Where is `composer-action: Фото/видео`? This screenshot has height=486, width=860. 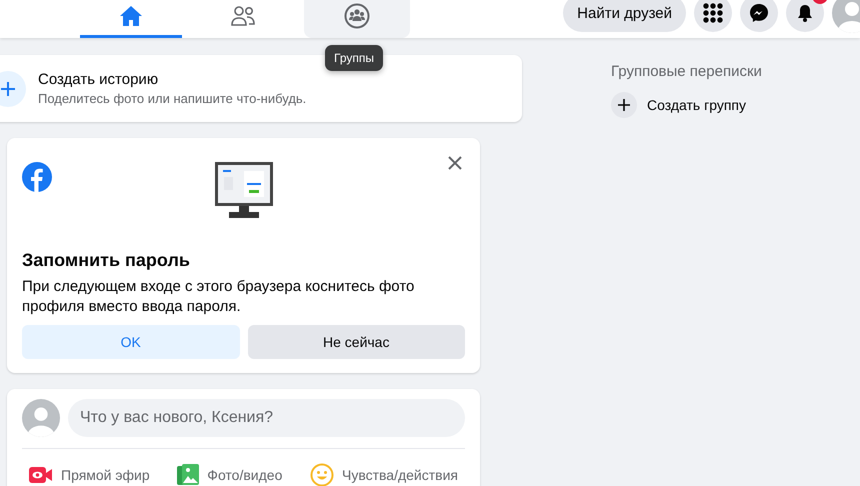 composer-action: Фото/видео is located at coordinates (230, 471).